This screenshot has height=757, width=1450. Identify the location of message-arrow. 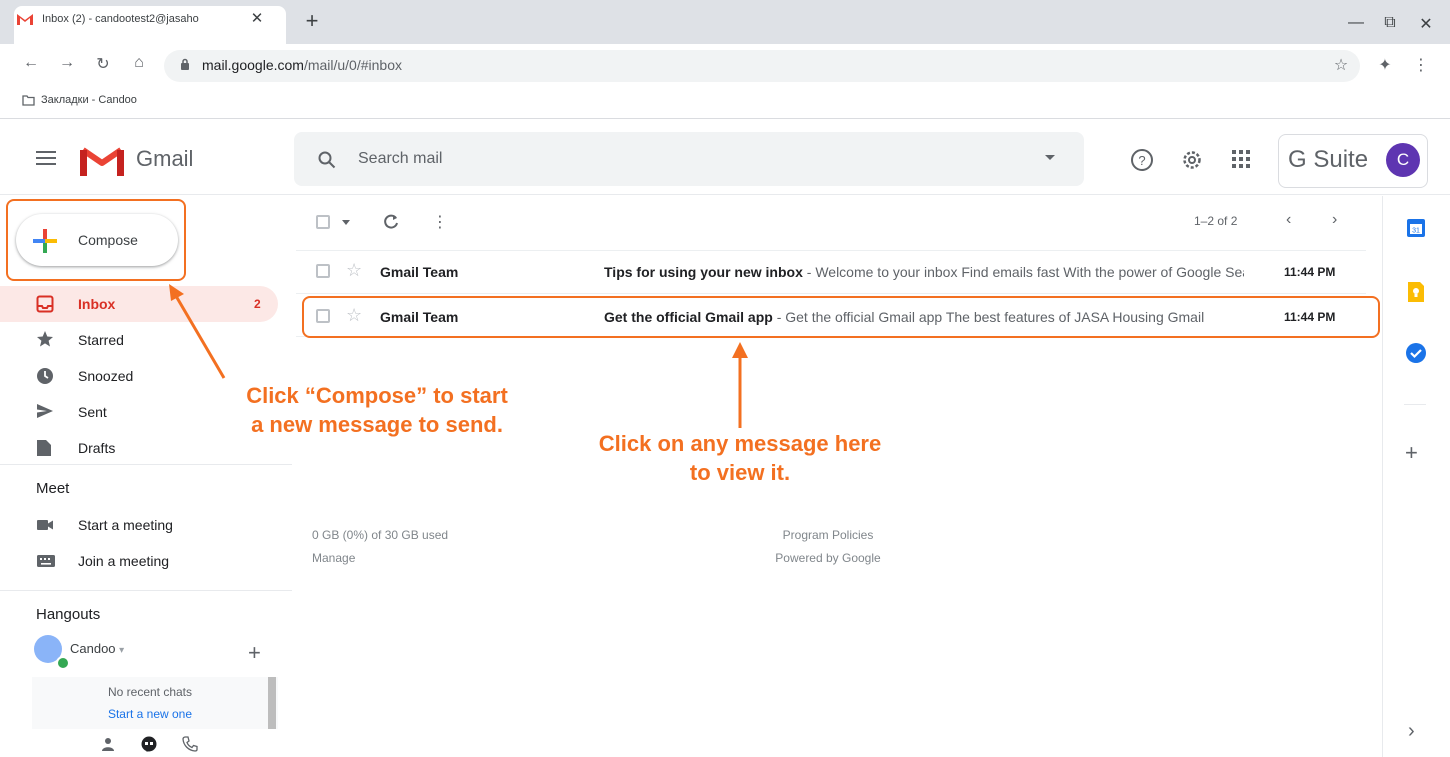
(740, 385).